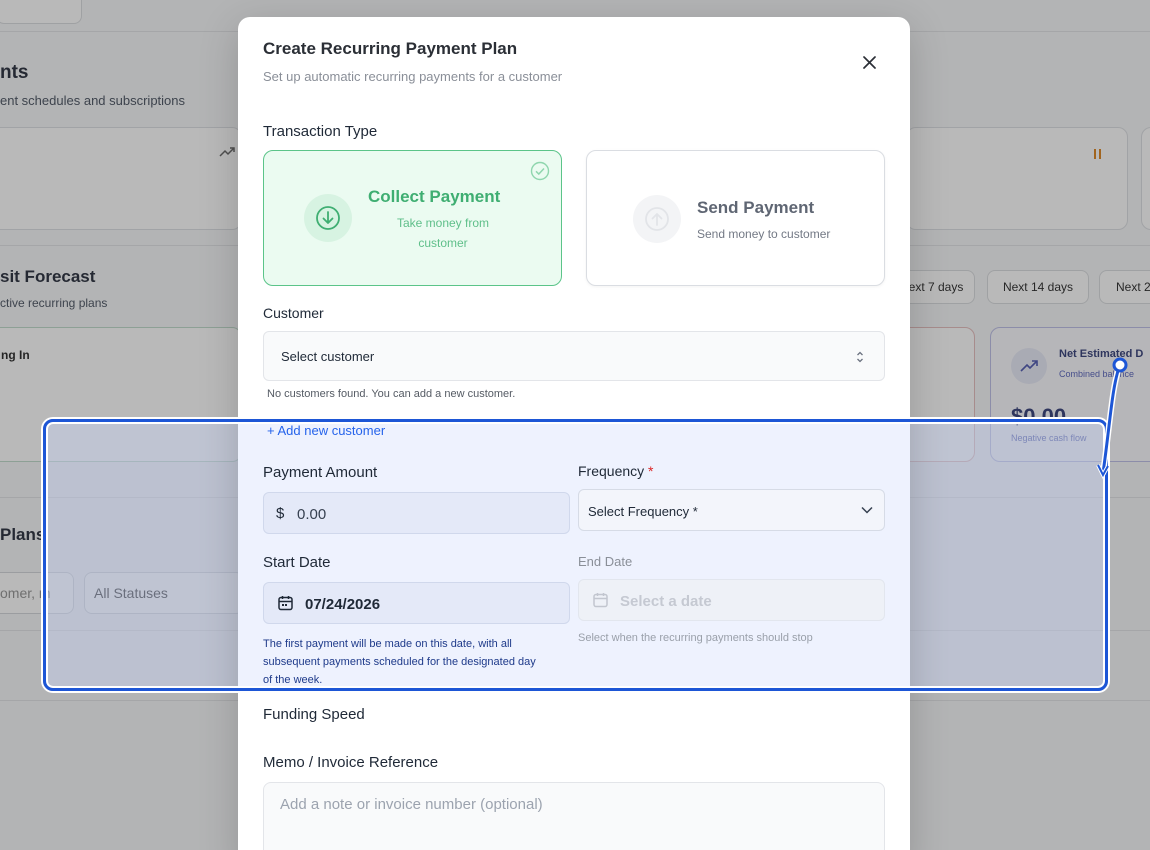 This screenshot has height=850, width=1150. Describe the element at coordinates (293, 680) in the screenshot. I see `start-date-hint-line: of the week.` at that location.